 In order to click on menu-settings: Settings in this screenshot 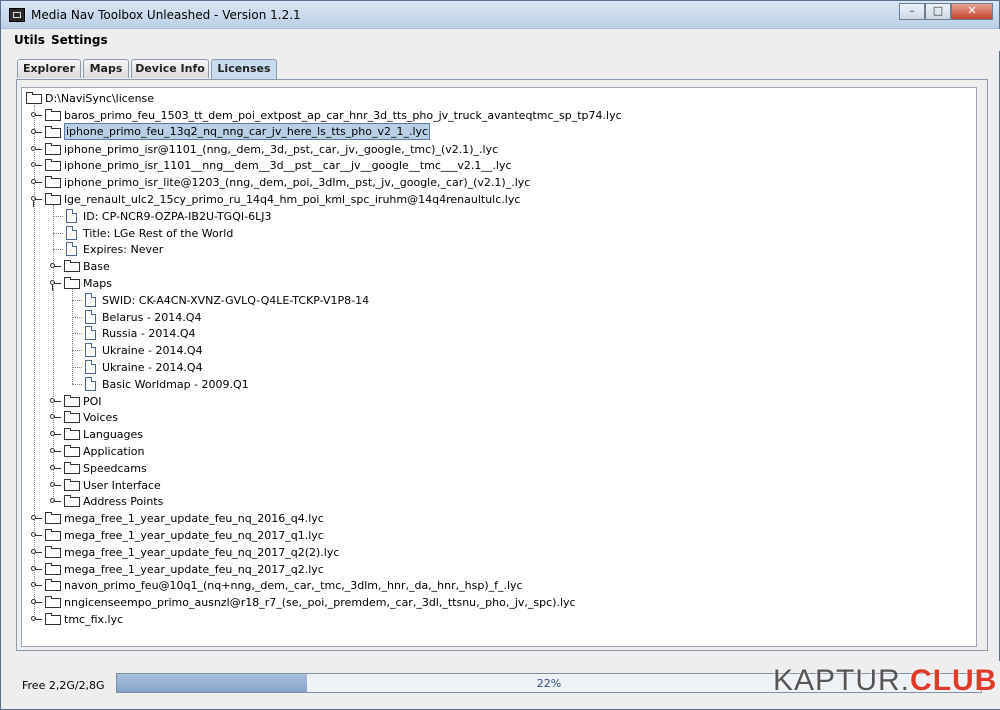, I will do `click(79, 40)`.